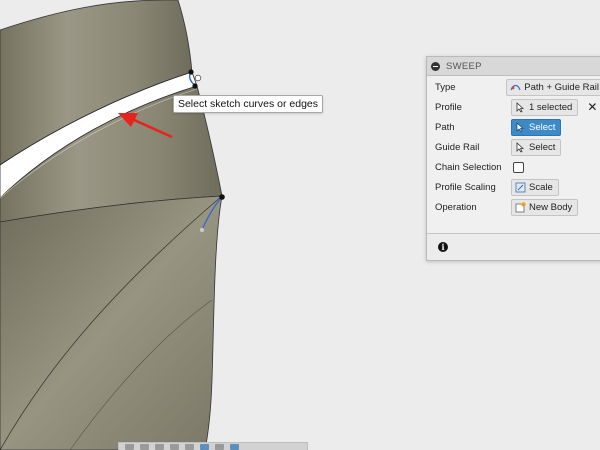  Describe the element at coordinates (445, 87) in the screenshot. I see `type-label: Type` at that location.